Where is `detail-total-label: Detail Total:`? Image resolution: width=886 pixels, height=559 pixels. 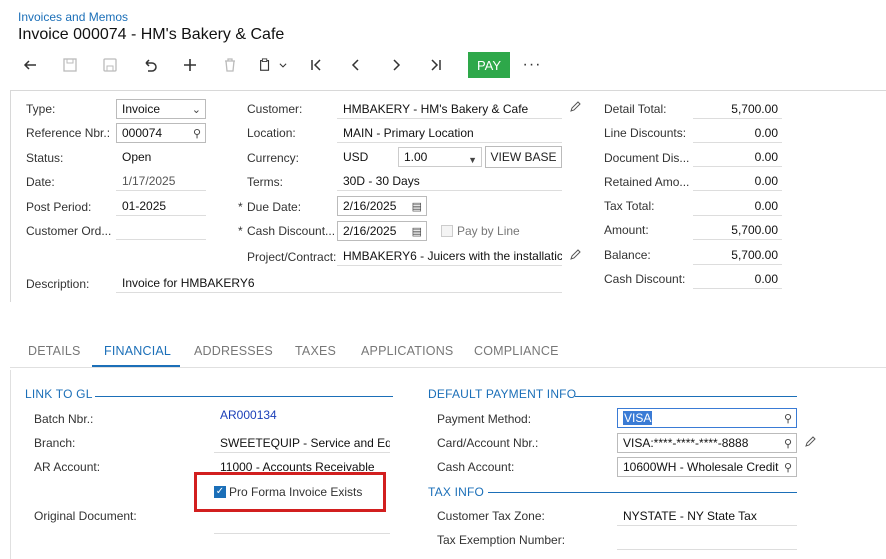 detail-total-label: Detail Total: is located at coordinates (635, 109).